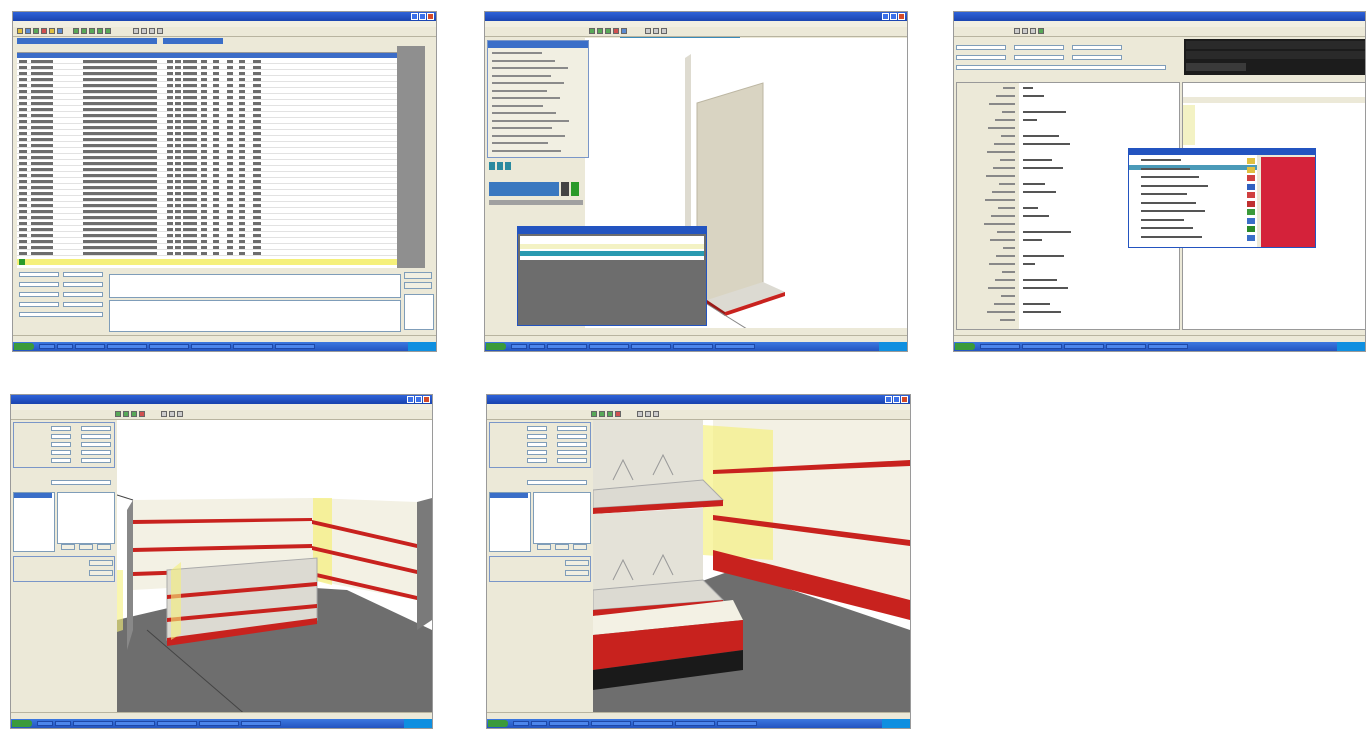  Describe the element at coordinates (612, 253) in the screenshot. I see `dialog-list-item-selected` at that location.